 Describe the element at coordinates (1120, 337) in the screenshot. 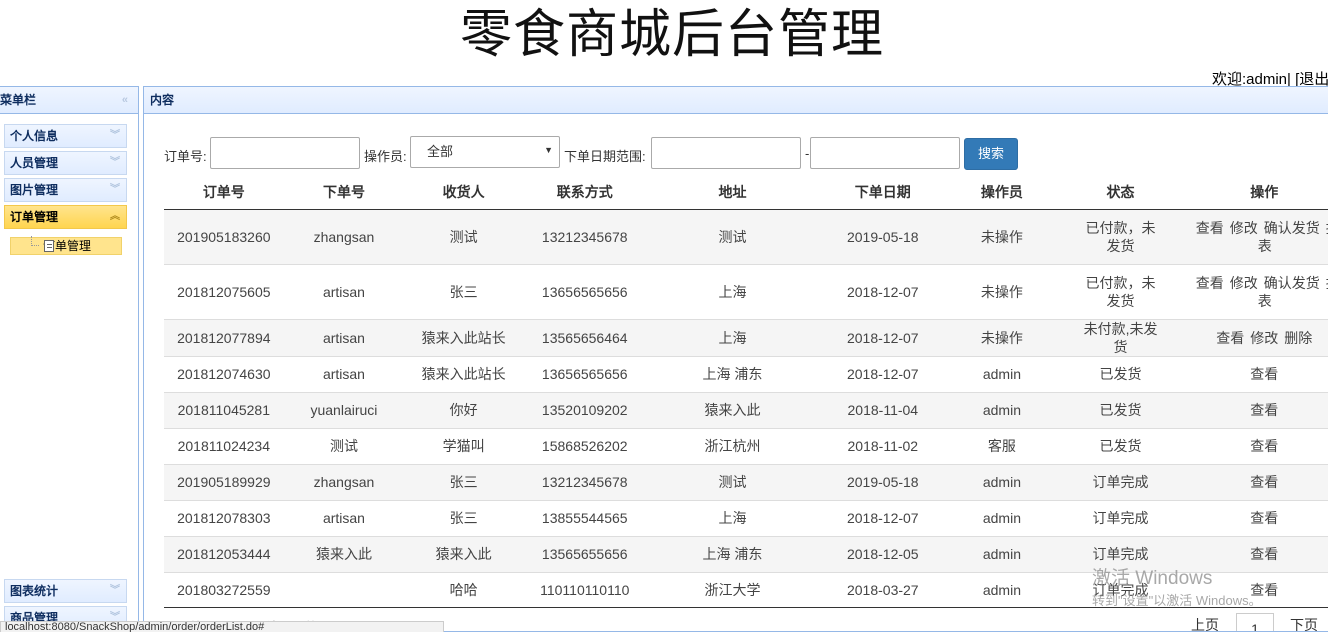

I see `status-cell: 未付款,未发货` at that location.